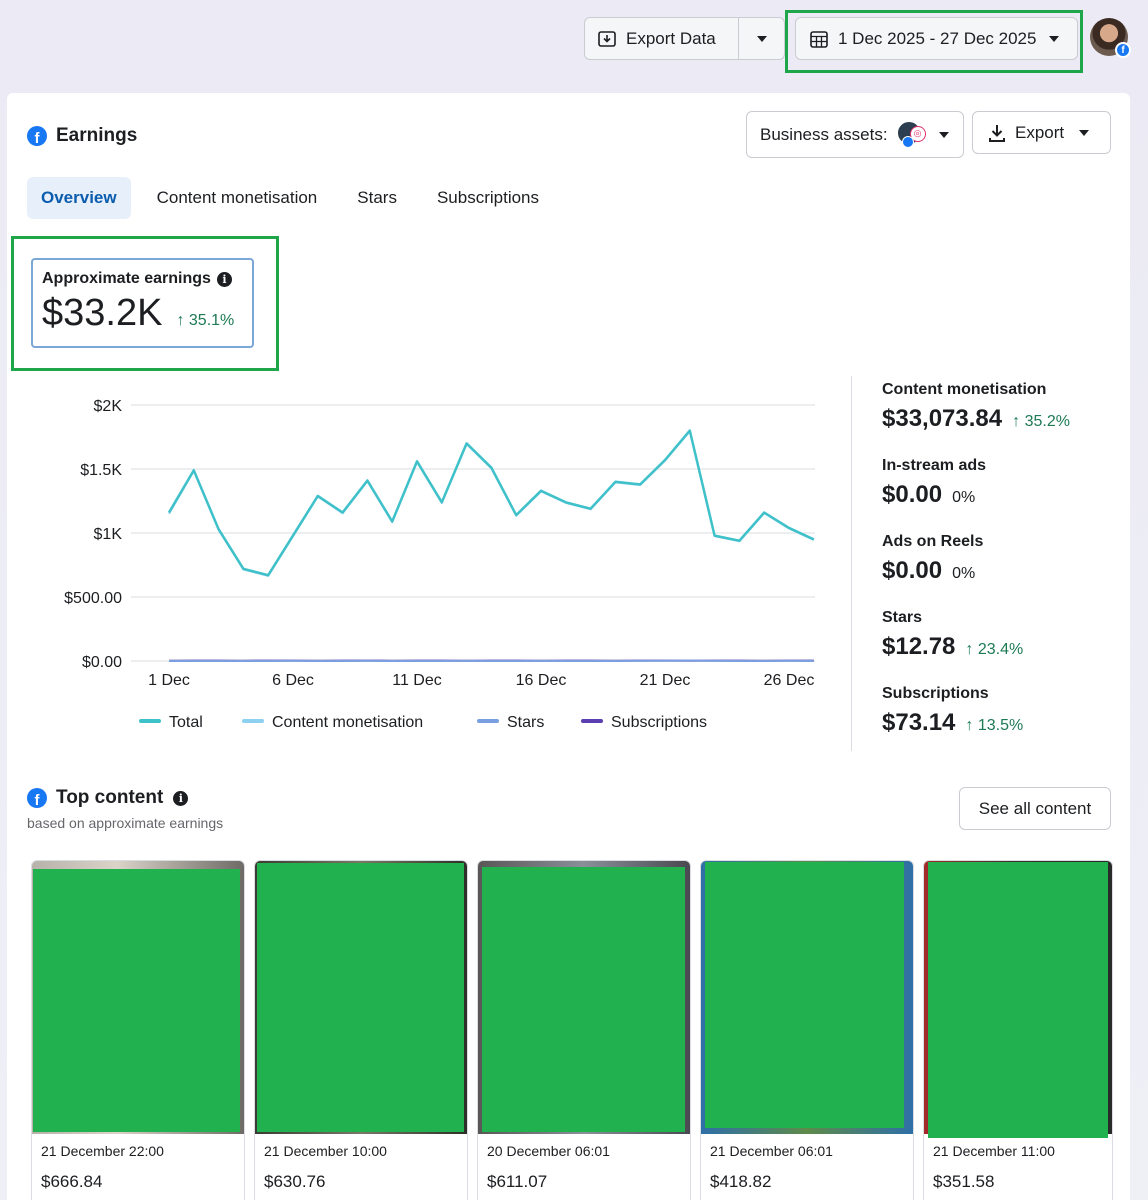 The height and width of the screenshot is (1200, 1148). What do you see at coordinates (548, 1151) in the screenshot?
I see `content-date: 20 December 06:01` at bounding box center [548, 1151].